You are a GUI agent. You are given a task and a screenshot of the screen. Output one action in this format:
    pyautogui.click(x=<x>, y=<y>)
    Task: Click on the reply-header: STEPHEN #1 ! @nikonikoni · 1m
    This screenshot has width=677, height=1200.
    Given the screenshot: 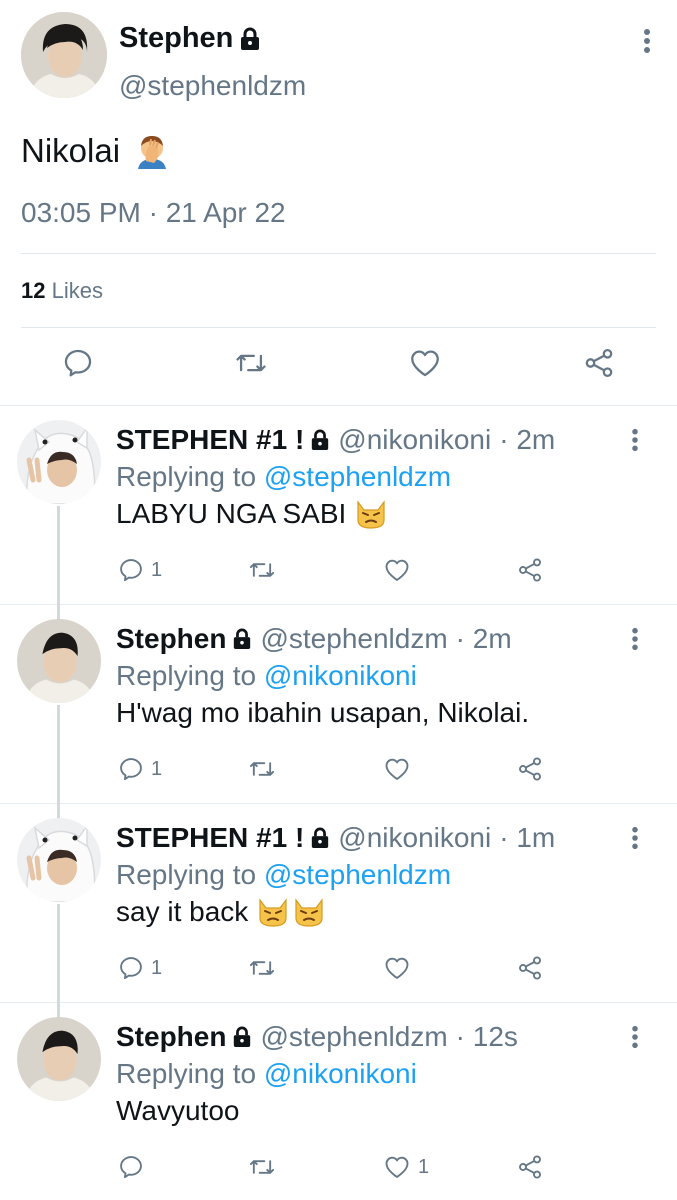 What is the action you would take?
    pyautogui.click(x=335, y=838)
    